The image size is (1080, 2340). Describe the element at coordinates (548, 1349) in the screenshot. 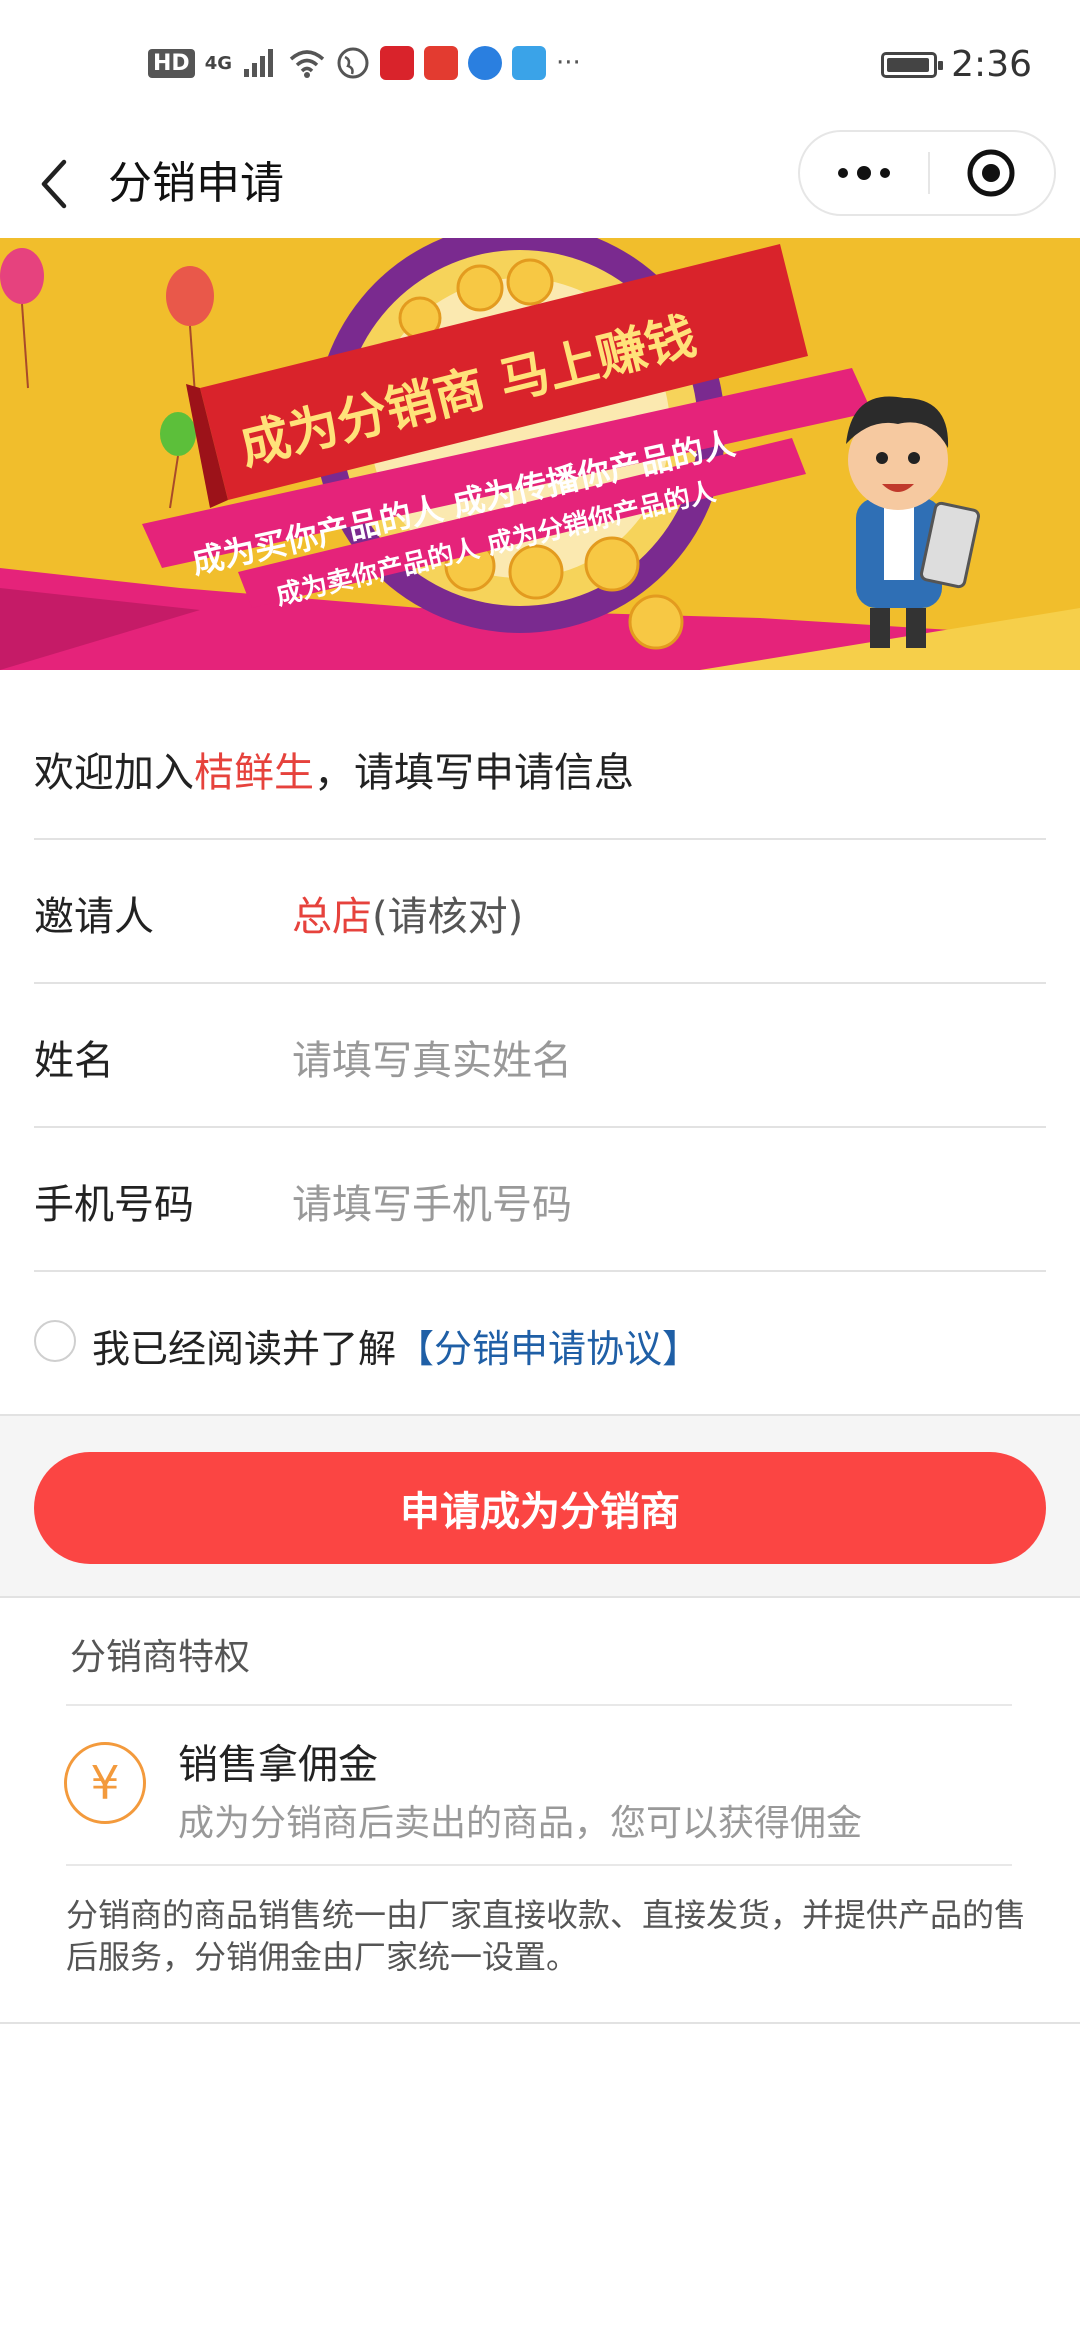

I see `agreement-link: 【分销申请协议】` at that location.